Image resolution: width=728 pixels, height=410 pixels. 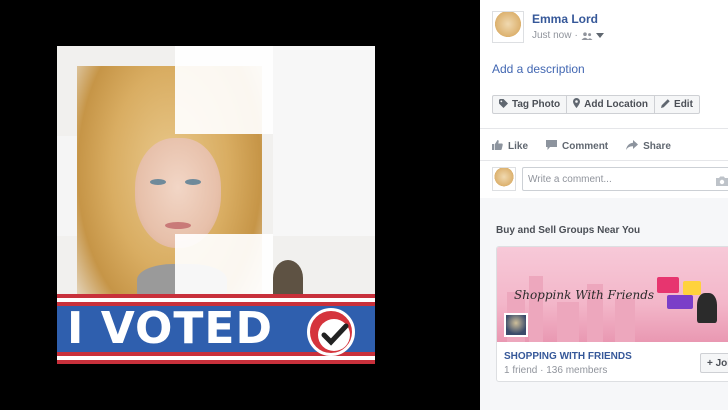 I want to click on tag-photo-label: Tag Photo, so click(x=536, y=104).